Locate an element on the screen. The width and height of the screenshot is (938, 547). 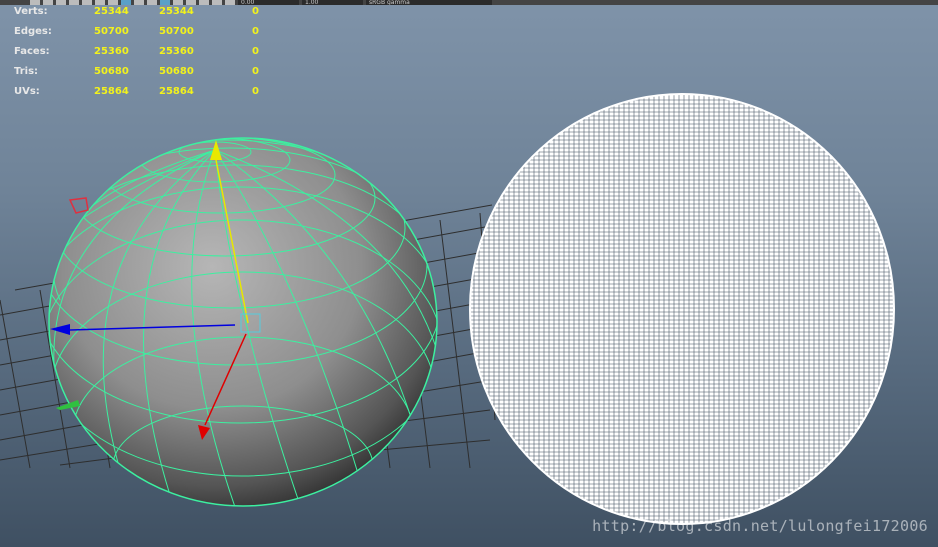
watermark: http://blog.csdn.net/lulongfei172006 is located at coordinates (760, 526).